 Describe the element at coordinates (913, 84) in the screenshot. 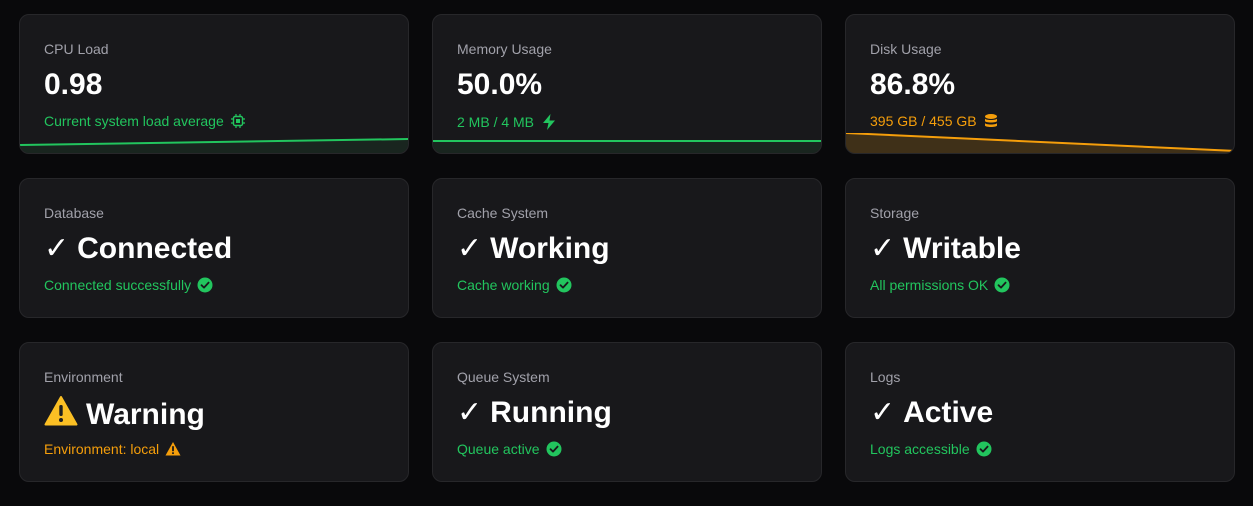

I see `disk-usage-value: 86.8%` at that location.